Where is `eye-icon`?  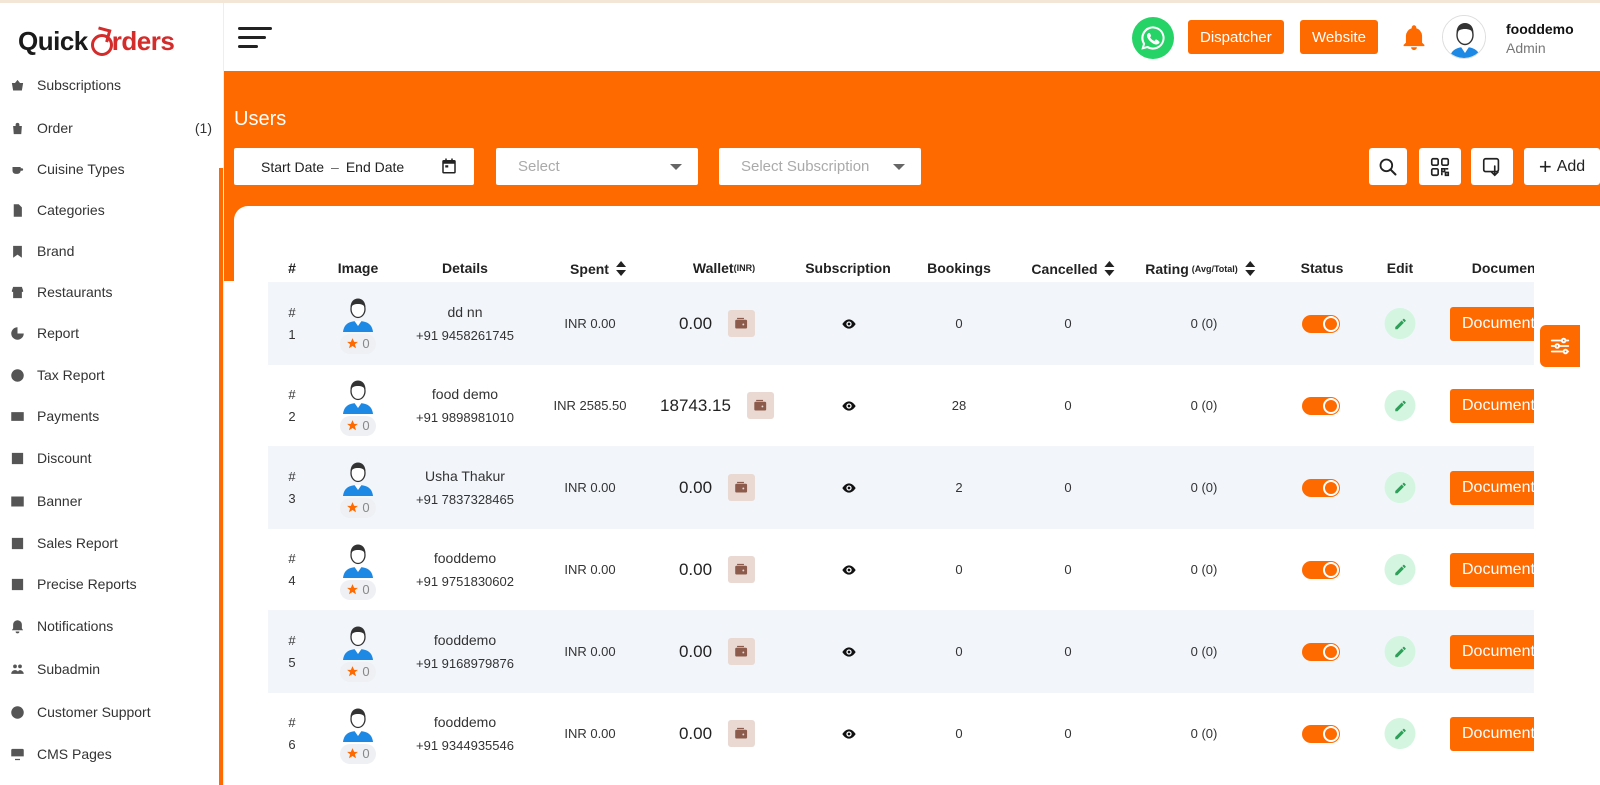
eye-icon is located at coordinates (849, 487).